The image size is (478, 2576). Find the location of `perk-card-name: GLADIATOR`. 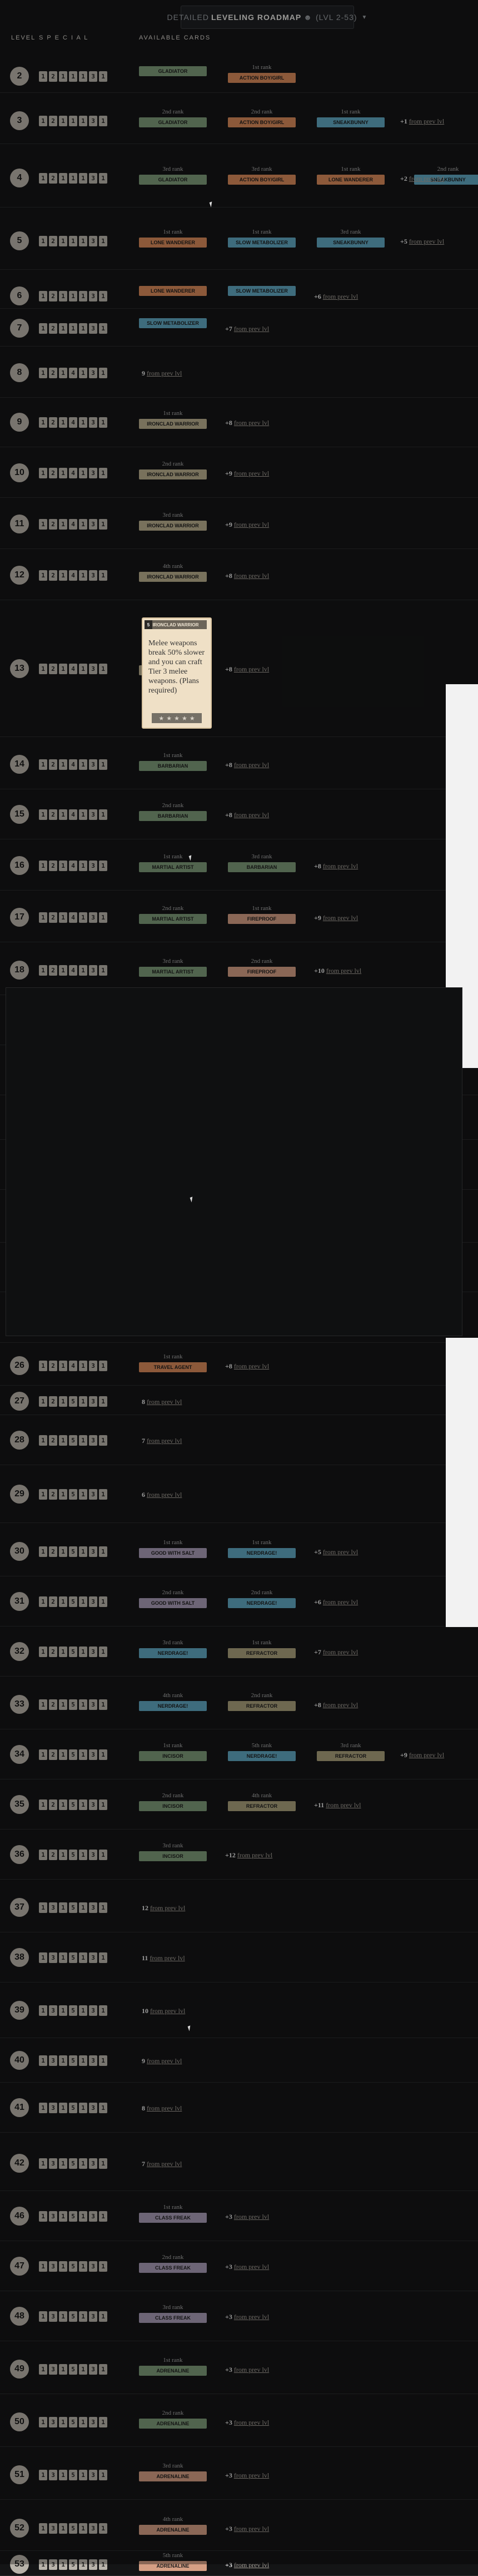

perk-card-name: GLADIATOR is located at coordinates (173, 180).